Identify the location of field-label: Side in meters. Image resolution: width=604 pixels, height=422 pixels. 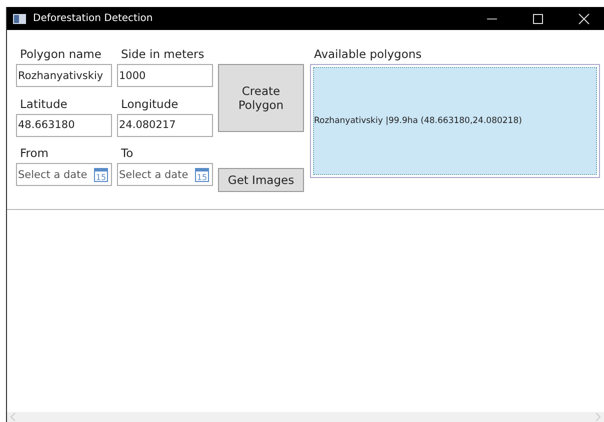
(163, 54).